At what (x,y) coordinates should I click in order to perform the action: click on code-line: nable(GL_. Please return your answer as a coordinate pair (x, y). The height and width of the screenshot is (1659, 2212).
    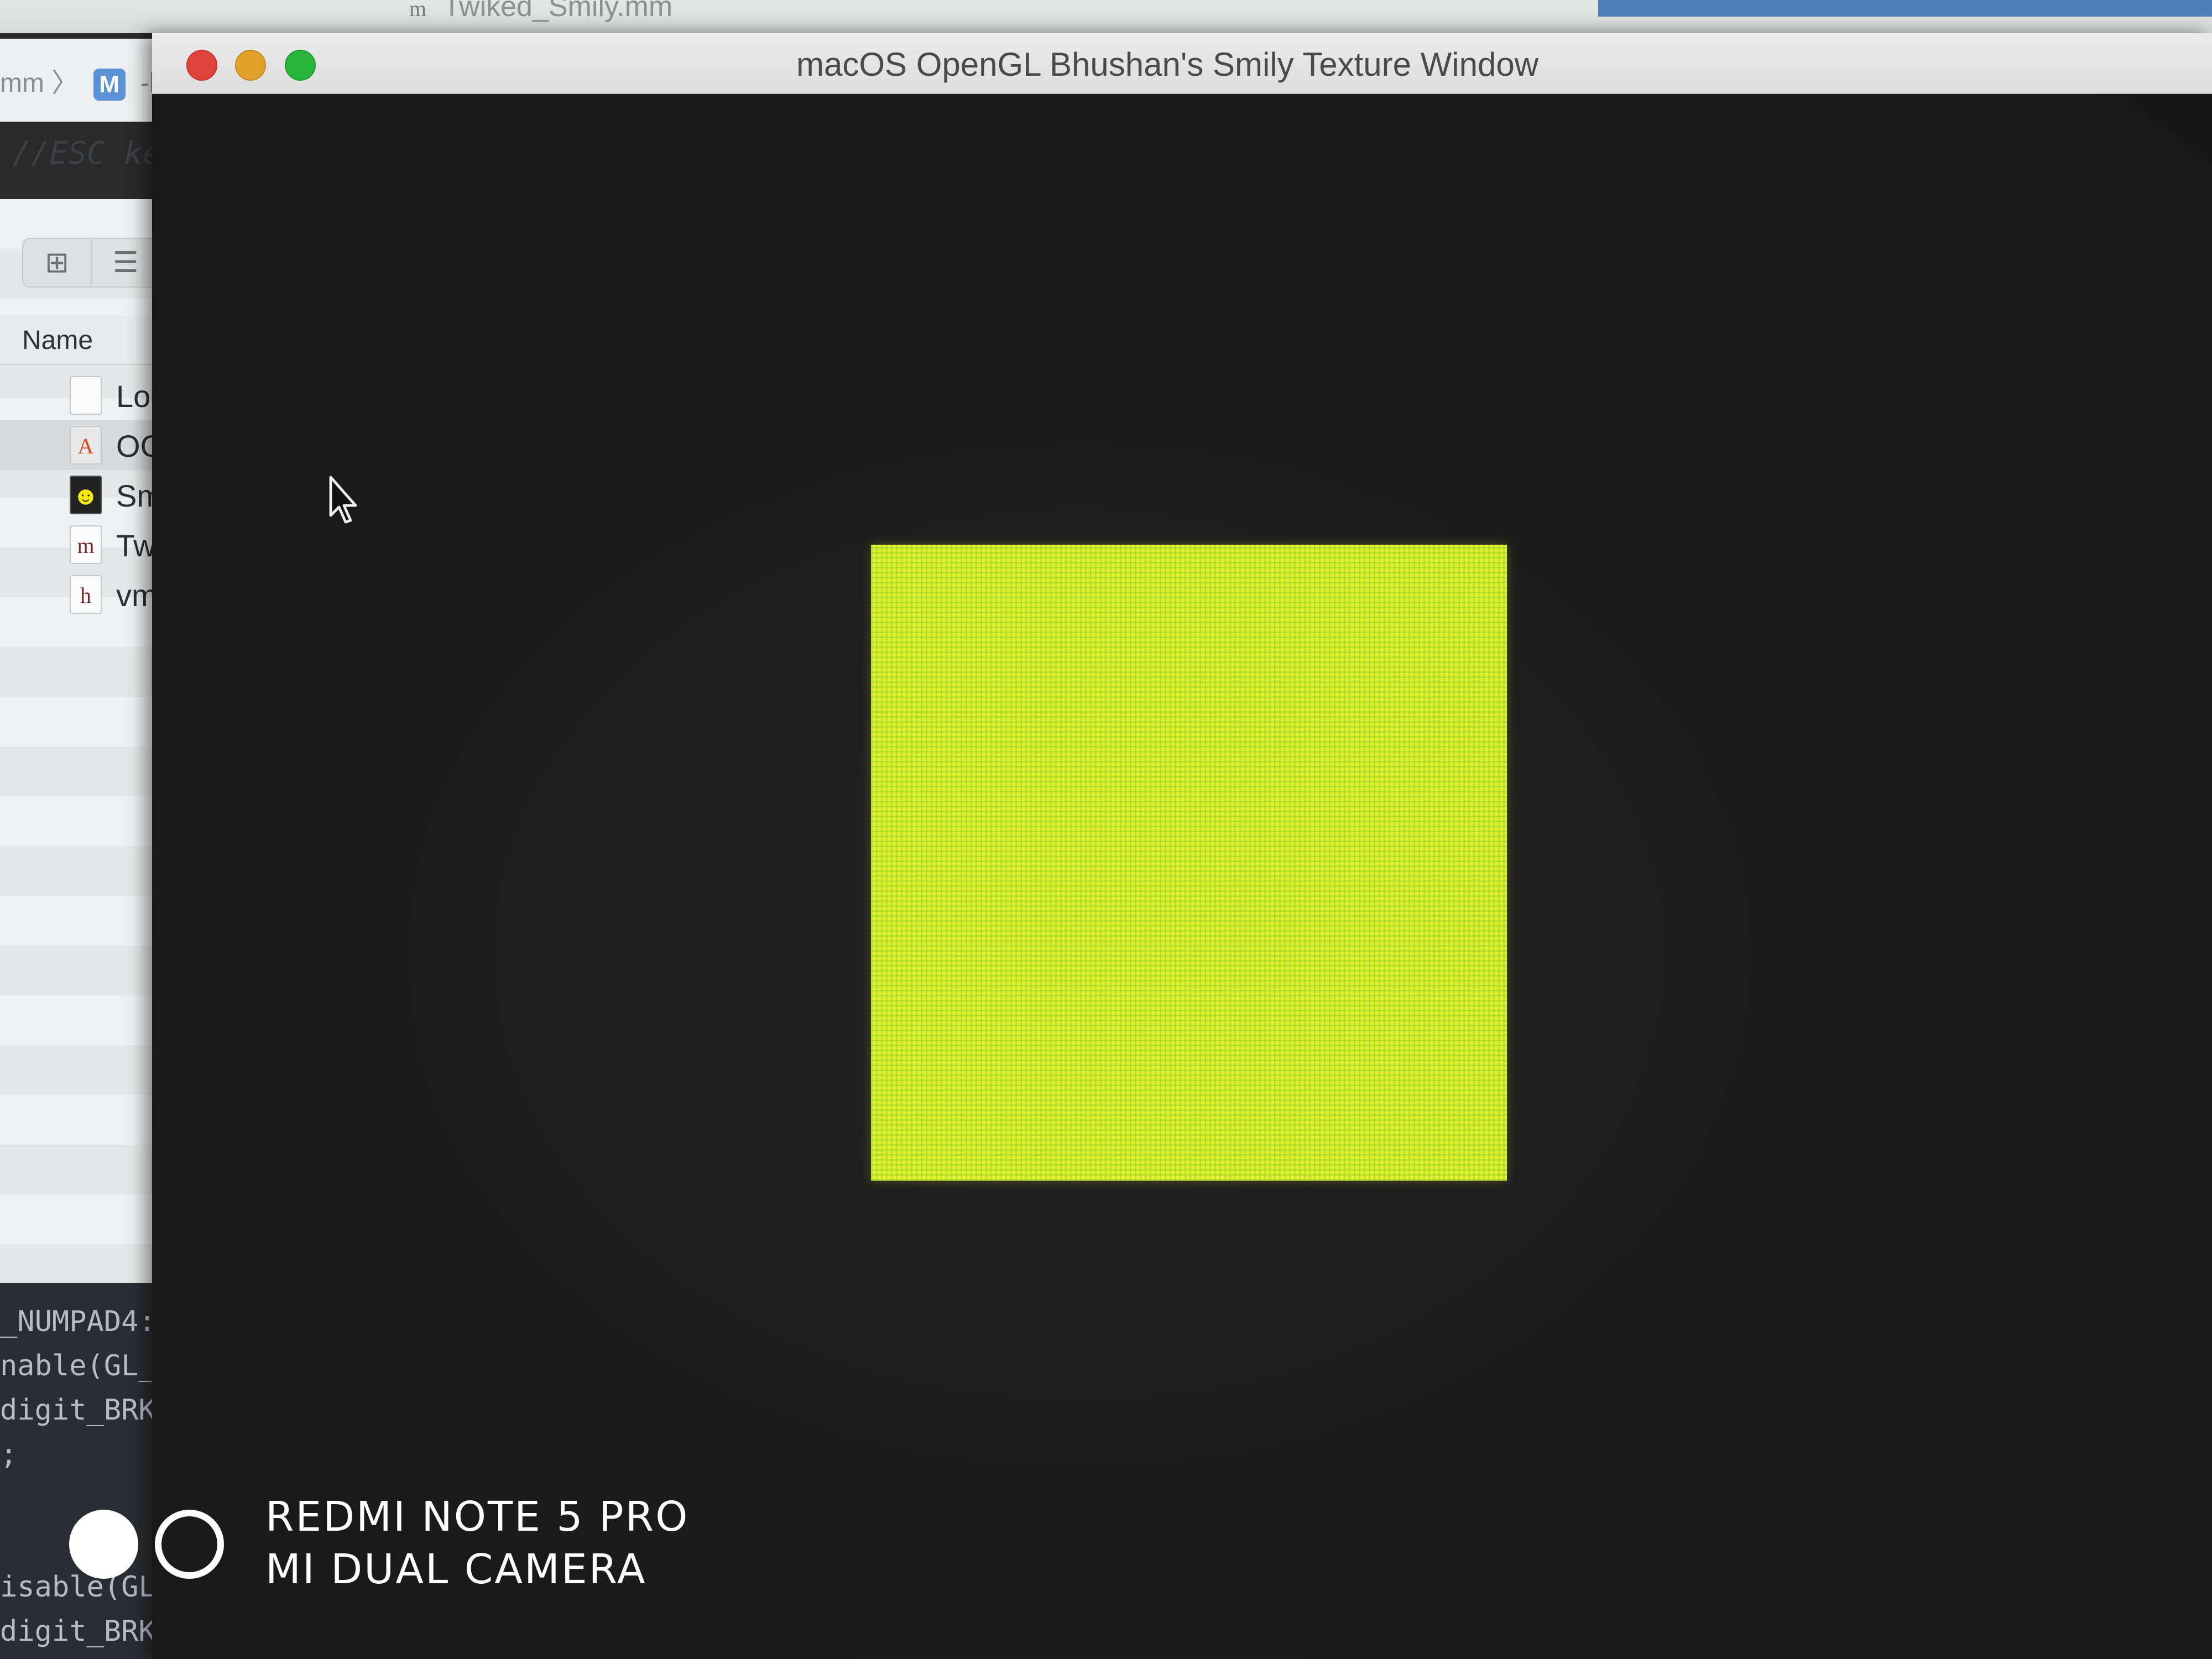
    Looking at the image, I should click on (78, 1366).